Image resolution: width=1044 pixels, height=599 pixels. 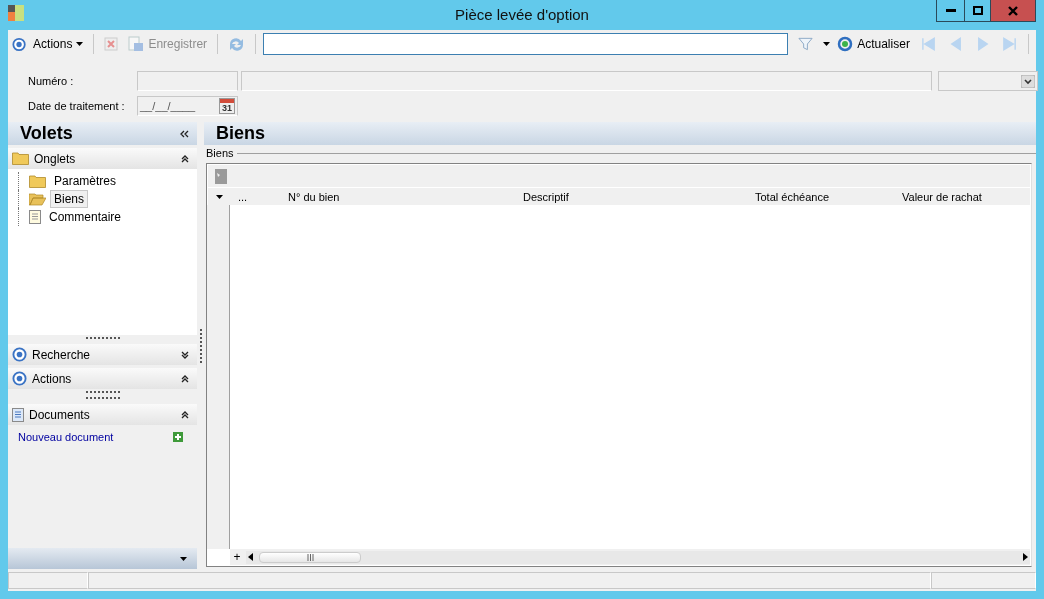 What do you see at coordinates (102, 158) in the screenshot?
I see `section-header: Onglets` at bounding box center [102, 158].